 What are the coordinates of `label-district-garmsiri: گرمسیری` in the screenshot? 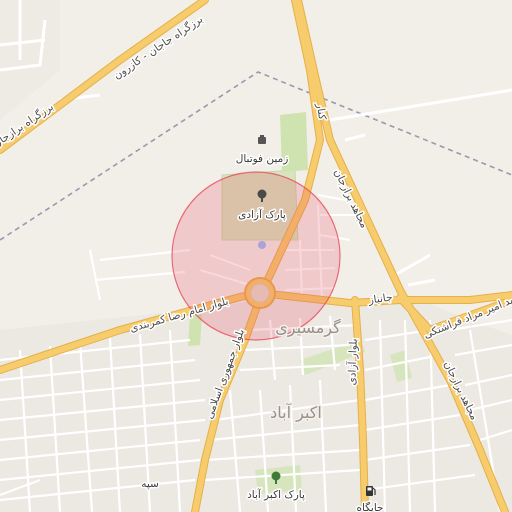 It's located at (308, 328).